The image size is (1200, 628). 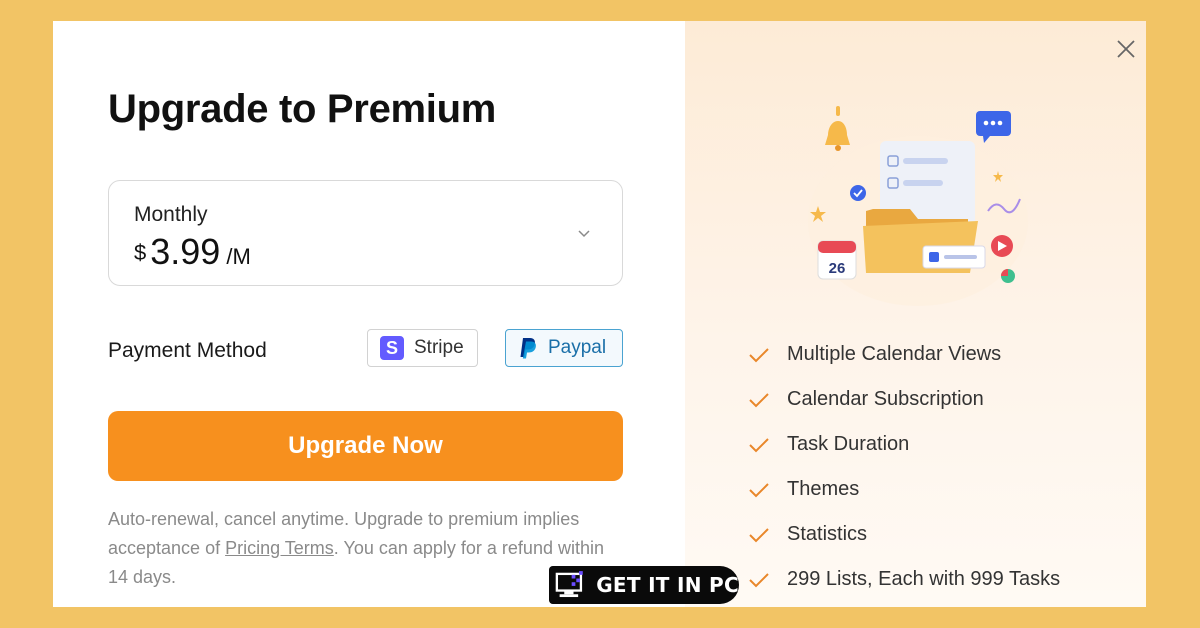 I want to click on premium-illustration: 26, so click(x=918, y=206).